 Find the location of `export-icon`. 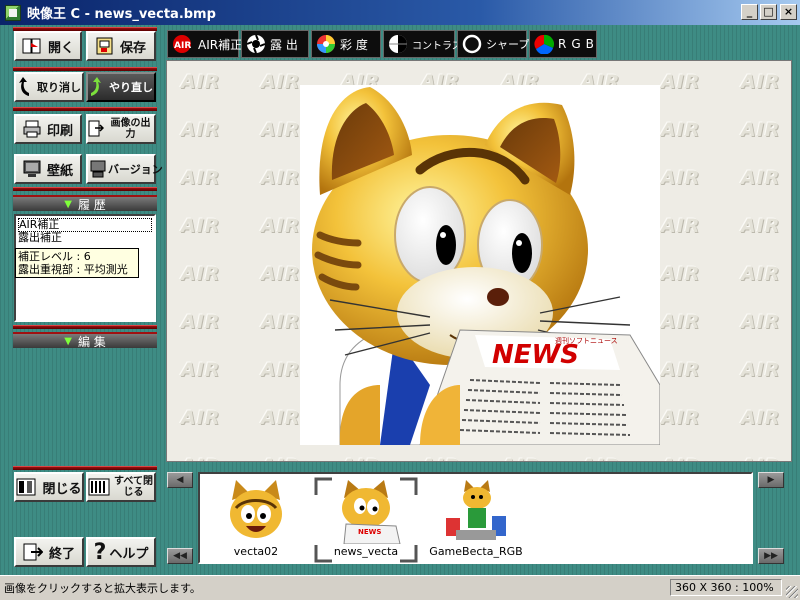

export-icon is located at coordinates (96, 128).